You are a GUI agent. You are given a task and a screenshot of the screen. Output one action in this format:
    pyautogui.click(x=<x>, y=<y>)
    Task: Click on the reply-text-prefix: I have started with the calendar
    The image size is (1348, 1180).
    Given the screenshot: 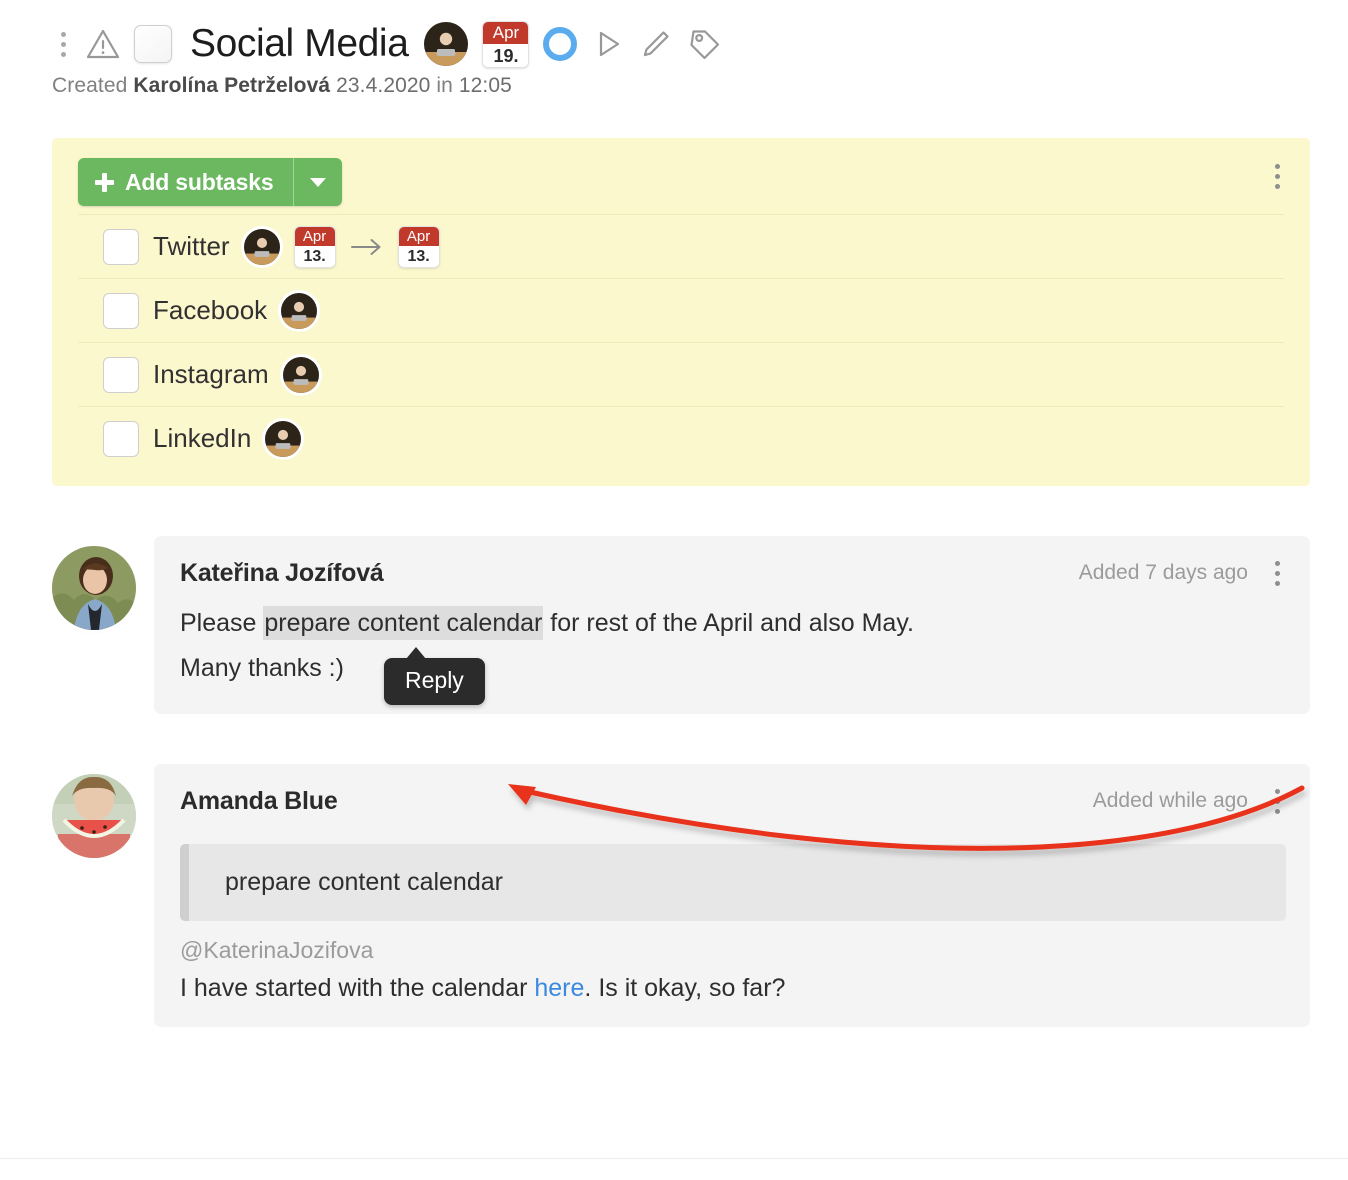 What is the action you would take?
    pyautogui.click(x=357, y=988)
    